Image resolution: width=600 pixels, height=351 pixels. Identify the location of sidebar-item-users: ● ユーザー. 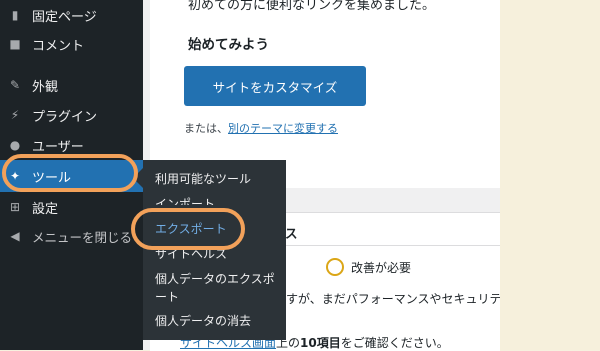
(71, 145).